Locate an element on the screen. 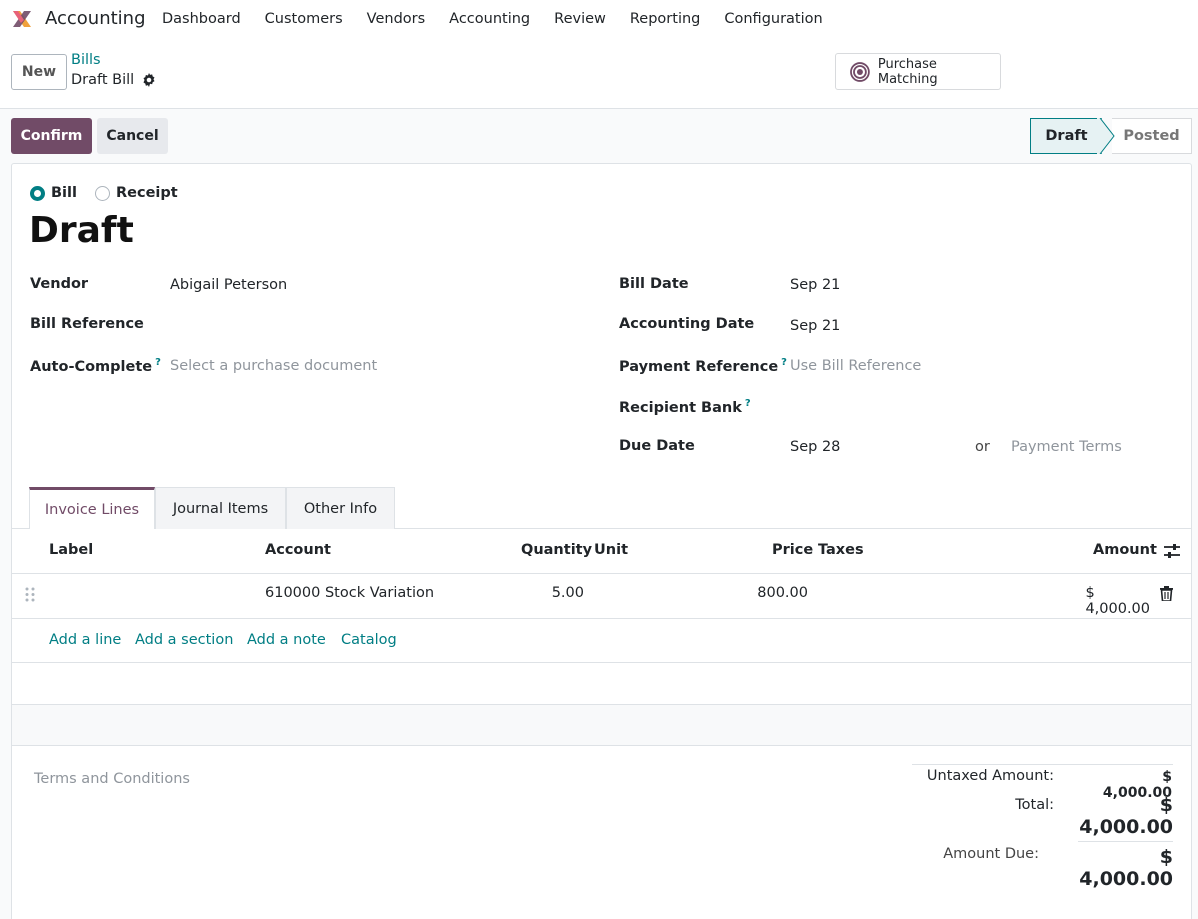 This screenshot has height=919, width=1198. radio-bill is located at coordinates (37, 193).